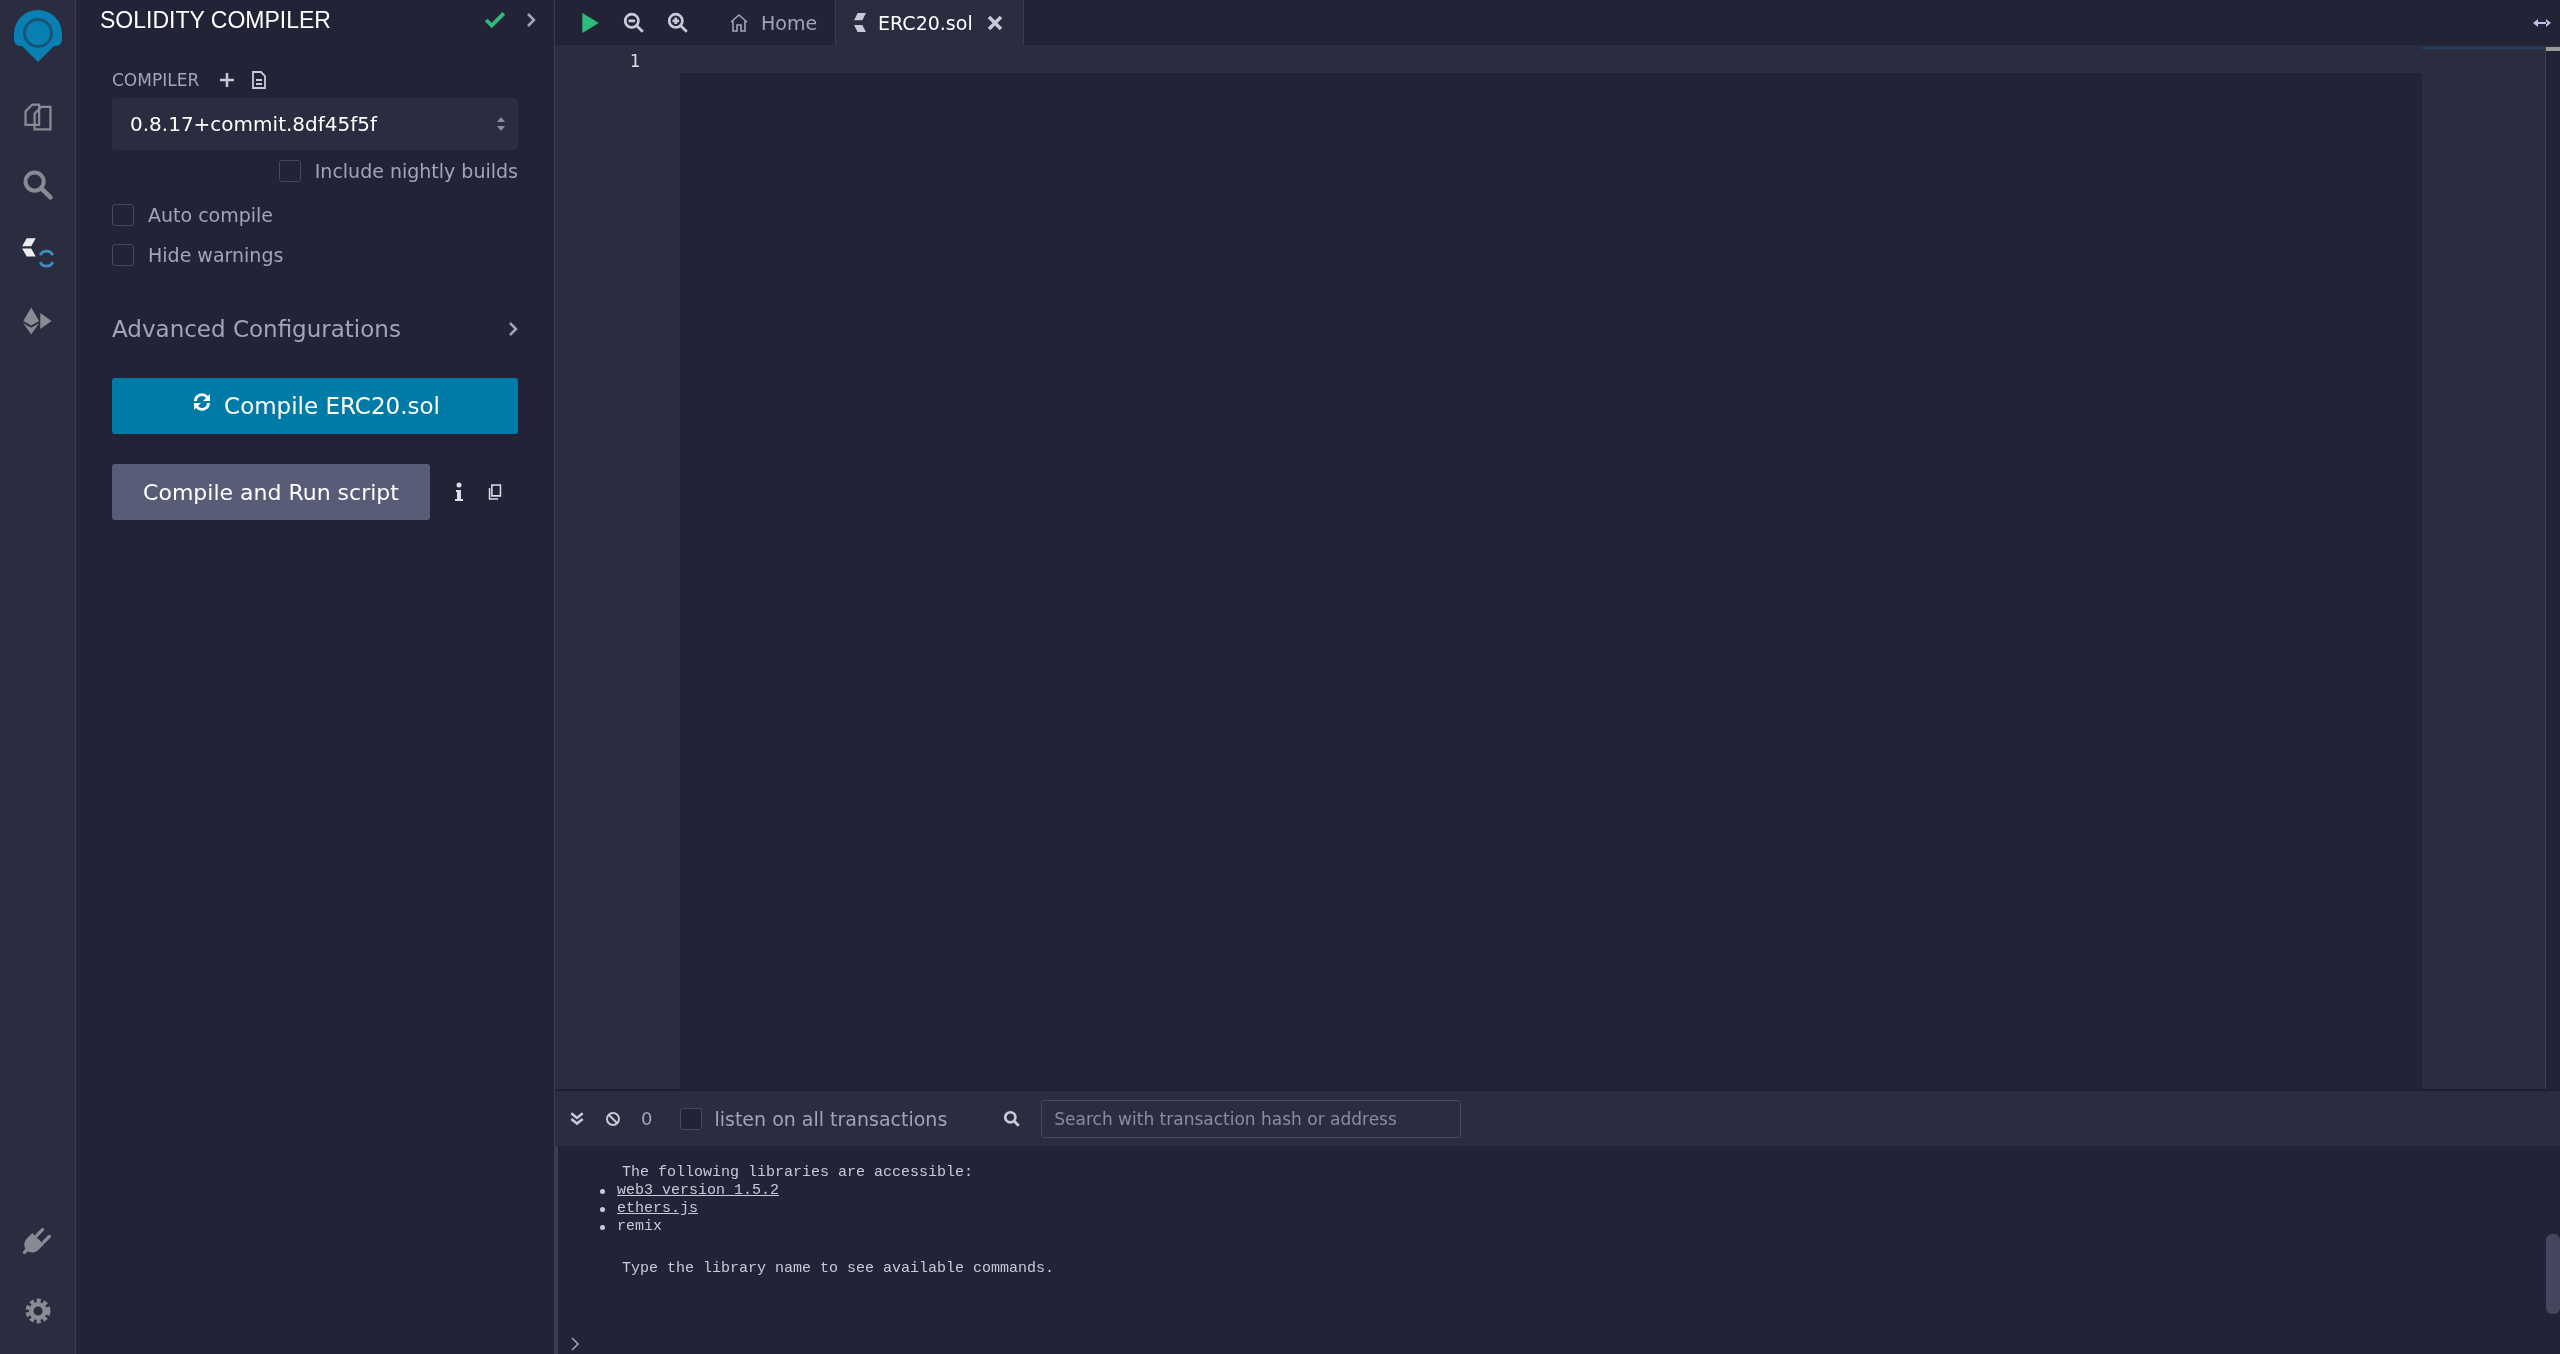 The image size is (2560, 1354). Describe the element at coordinates (211, 215) in the screenshot. I see `checkbox-label: Auto compile` at that location.